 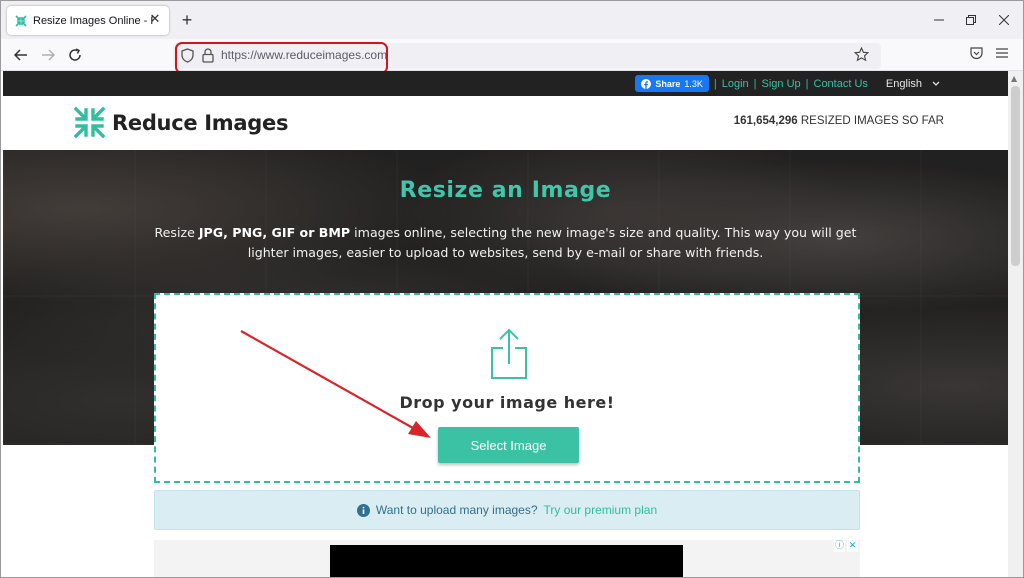 What do you see at coordinates (1015, 324) in the screenshot?
I see `vertical-scrollbar: ▲` at bounding box center [1015, 324].